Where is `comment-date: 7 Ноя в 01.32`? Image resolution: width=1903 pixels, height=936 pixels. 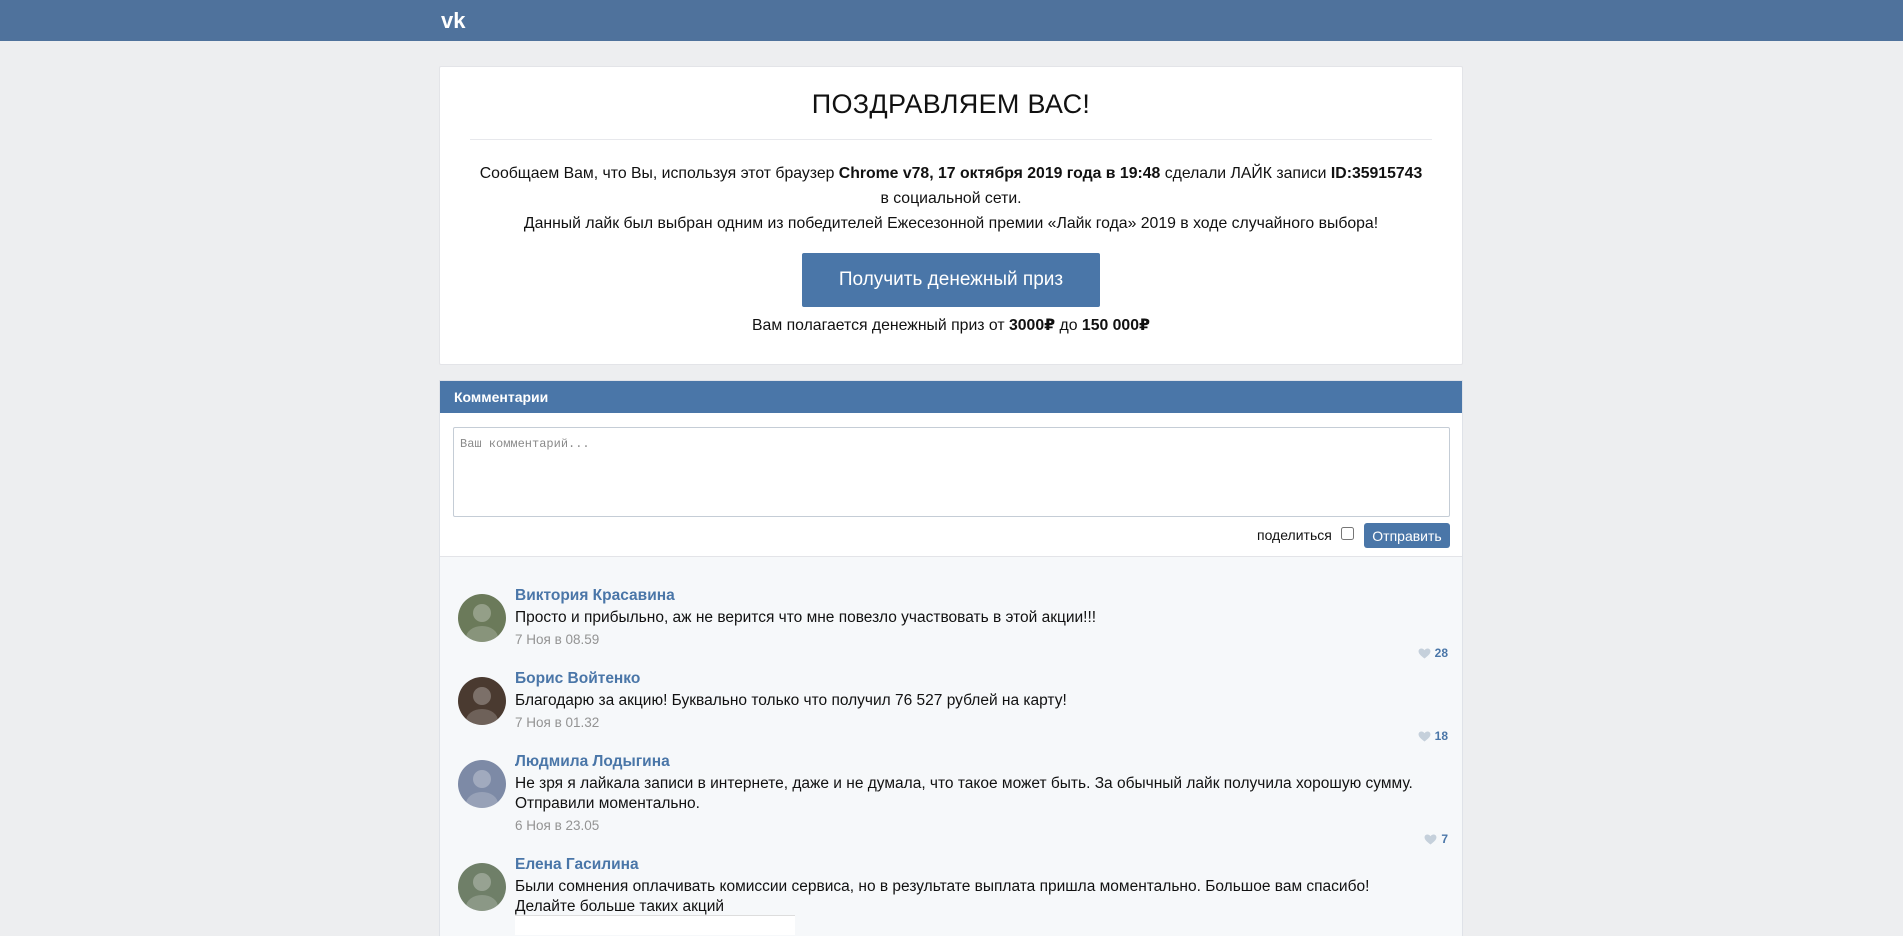 comment-date: 7 Ноя в 01.32 is located at coordinates (557, 722).